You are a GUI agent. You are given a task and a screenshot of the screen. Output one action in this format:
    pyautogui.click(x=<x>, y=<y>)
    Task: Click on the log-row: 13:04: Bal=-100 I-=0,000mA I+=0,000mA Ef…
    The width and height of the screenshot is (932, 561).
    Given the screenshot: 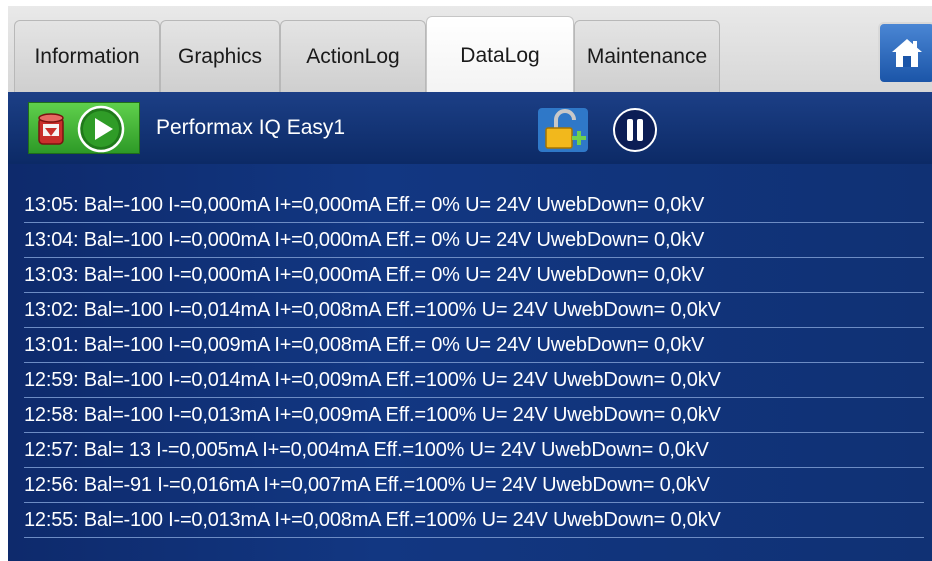 What is the action you would take?
    pyautogui.click(x=474, y=240)
    